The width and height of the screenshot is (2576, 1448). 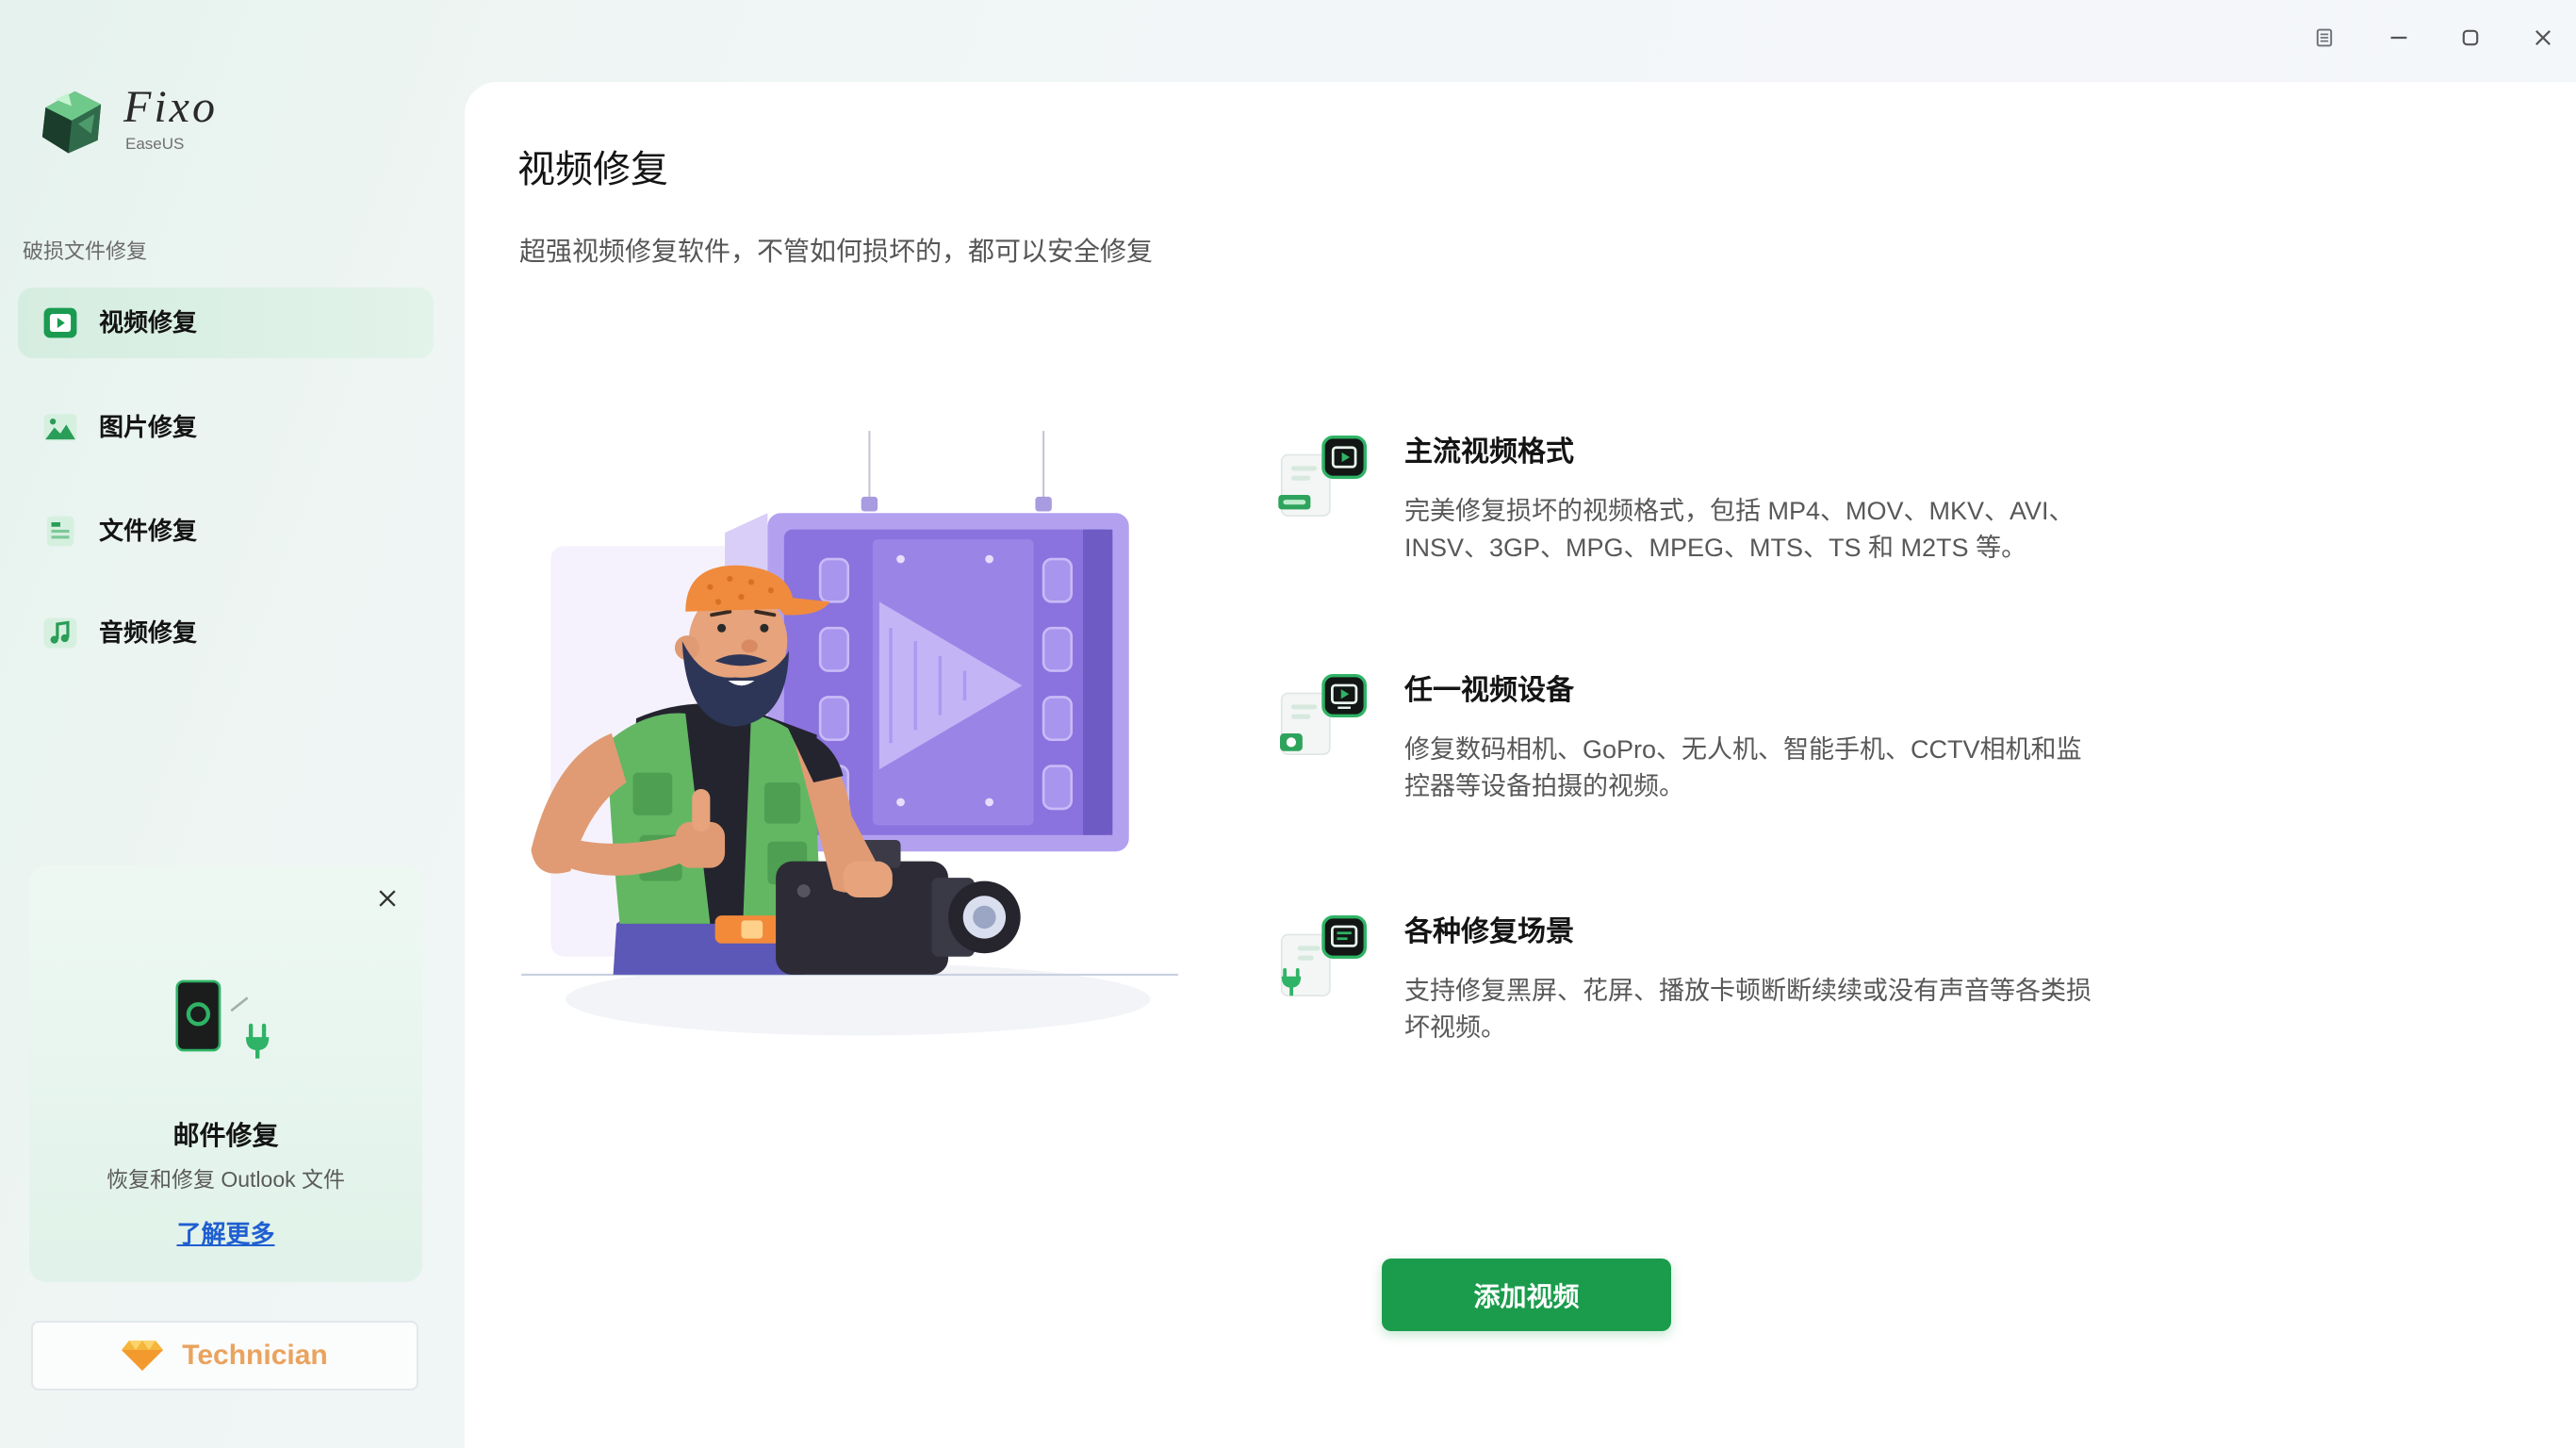 I want to click on email-repair-promo-card: 邮件修复 恢复和修复 Outlook 文件 了解更多, so click(x=225, y=1073).